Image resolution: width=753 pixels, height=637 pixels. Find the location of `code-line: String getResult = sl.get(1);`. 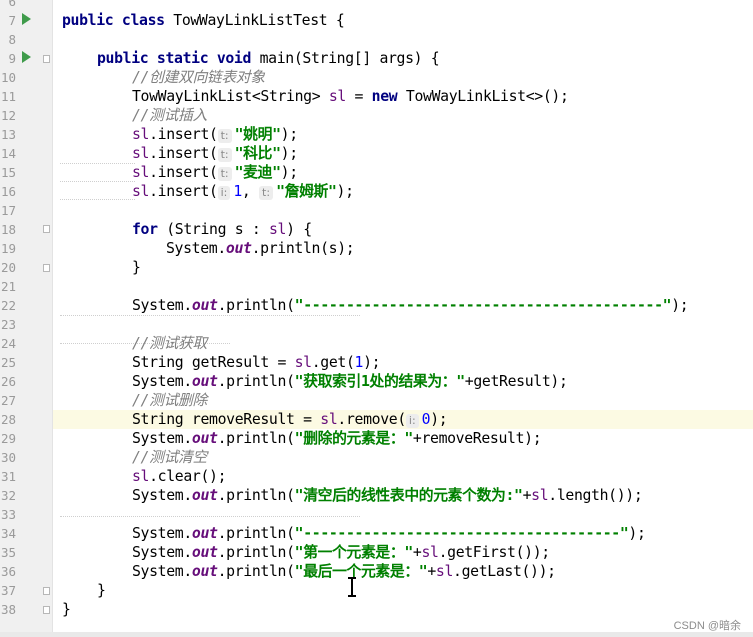

code-line: String getResult = sl.get(1); is located at coordinates (256, 362).